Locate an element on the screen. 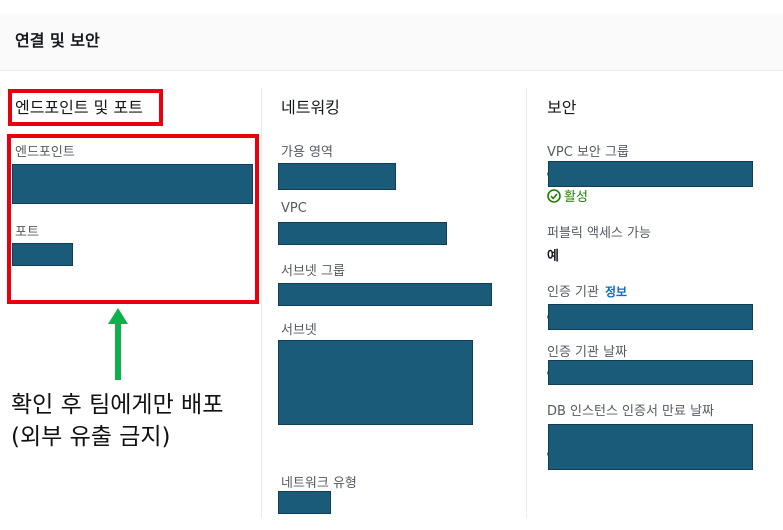 This screenshot has height=530, width=783. check-circle-icon is located at coordinates (554, 195).